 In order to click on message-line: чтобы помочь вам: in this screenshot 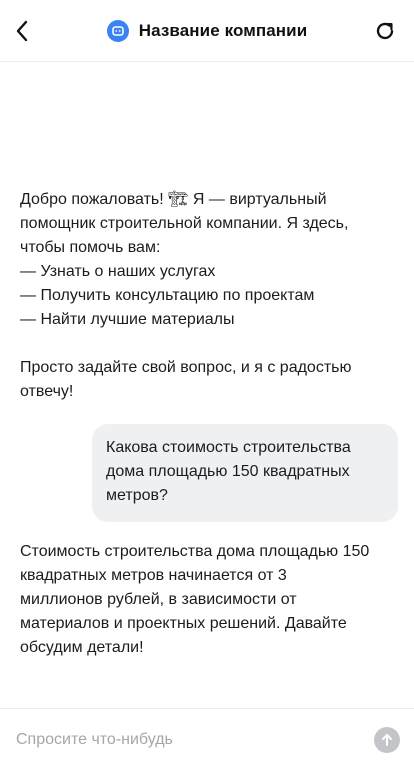, I will do `click(90, 247)`.